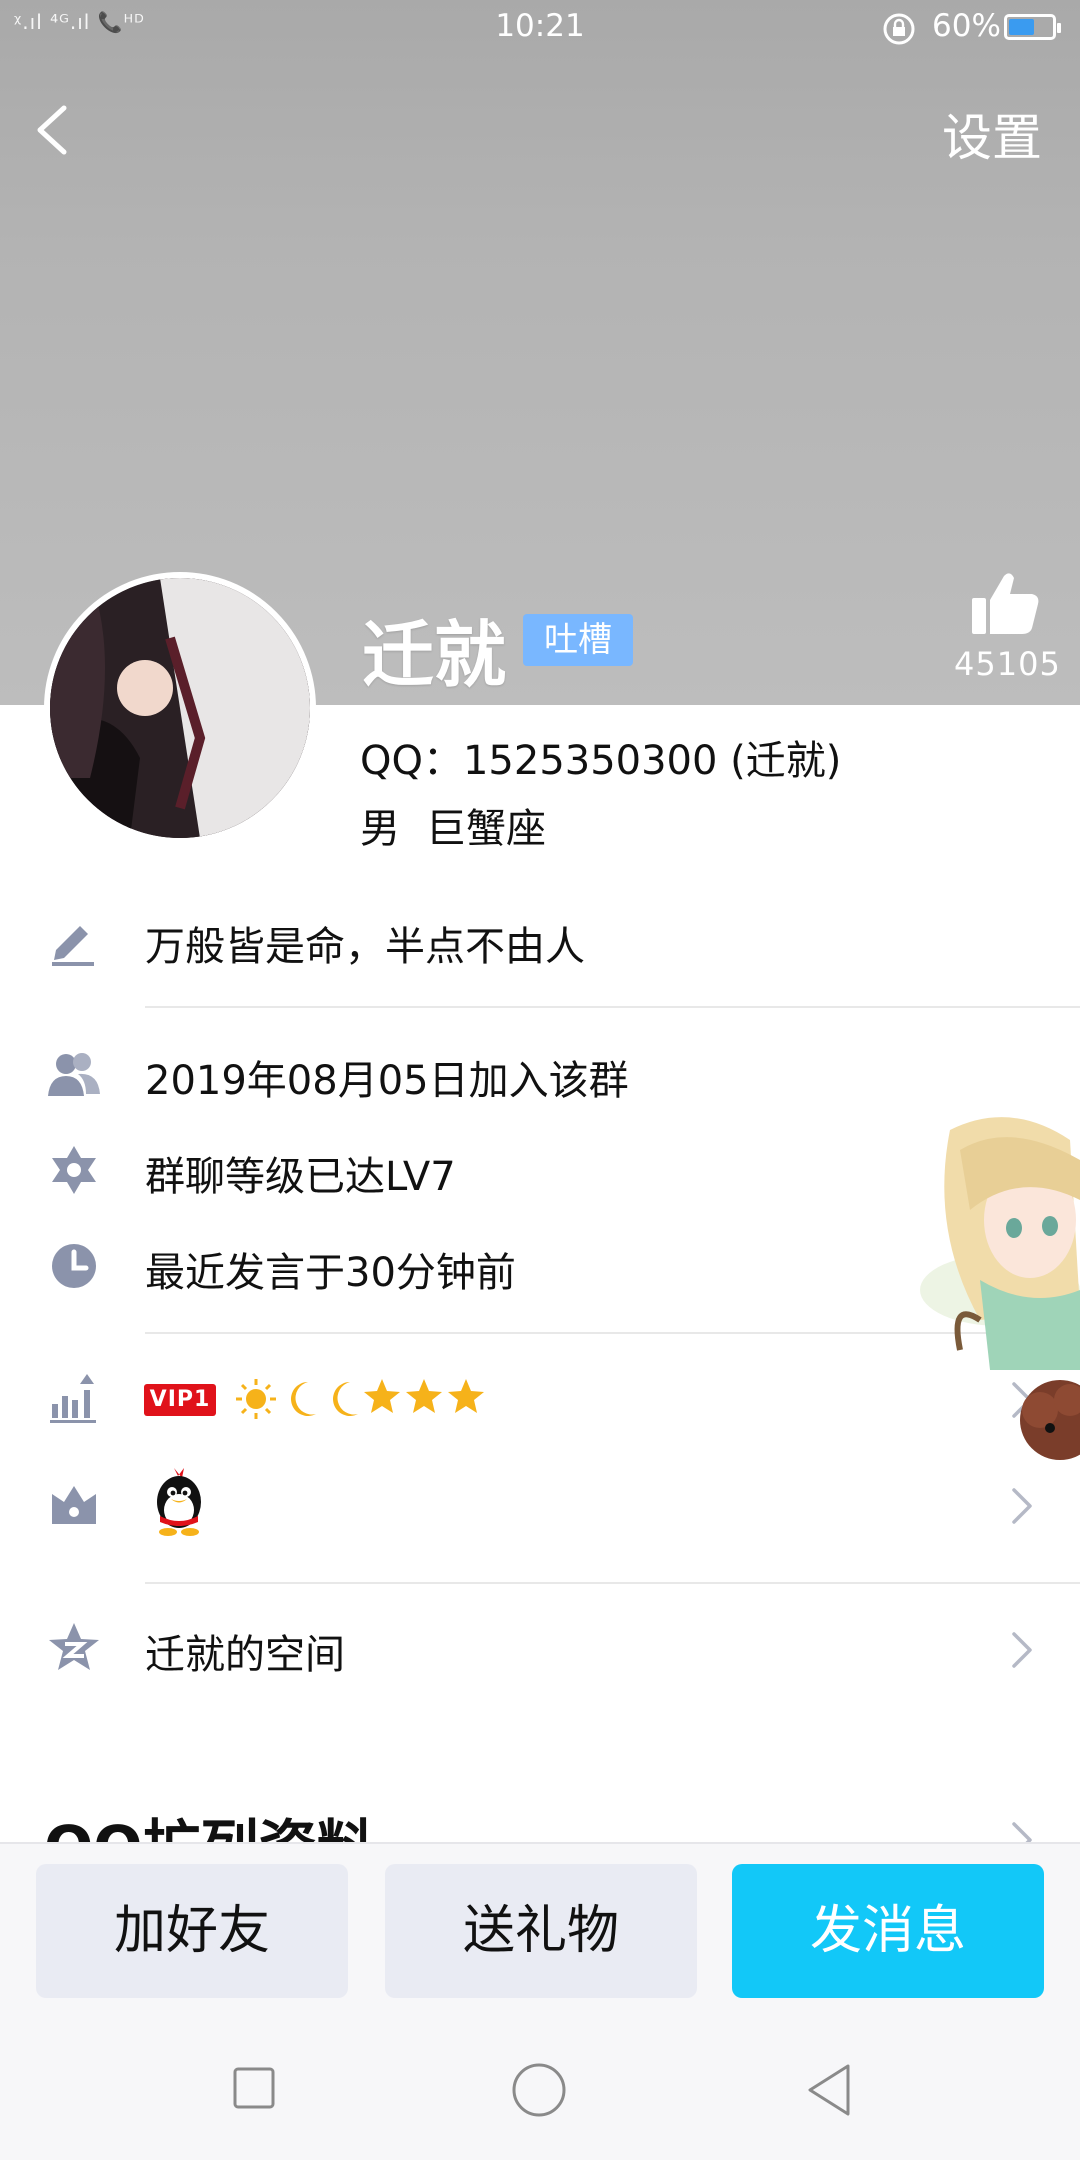 Image resolution: width=1080 pixels, height=2160 pixels. I want to click on signature-text: 万般皆是命，半点不由人, so click(365, 943).